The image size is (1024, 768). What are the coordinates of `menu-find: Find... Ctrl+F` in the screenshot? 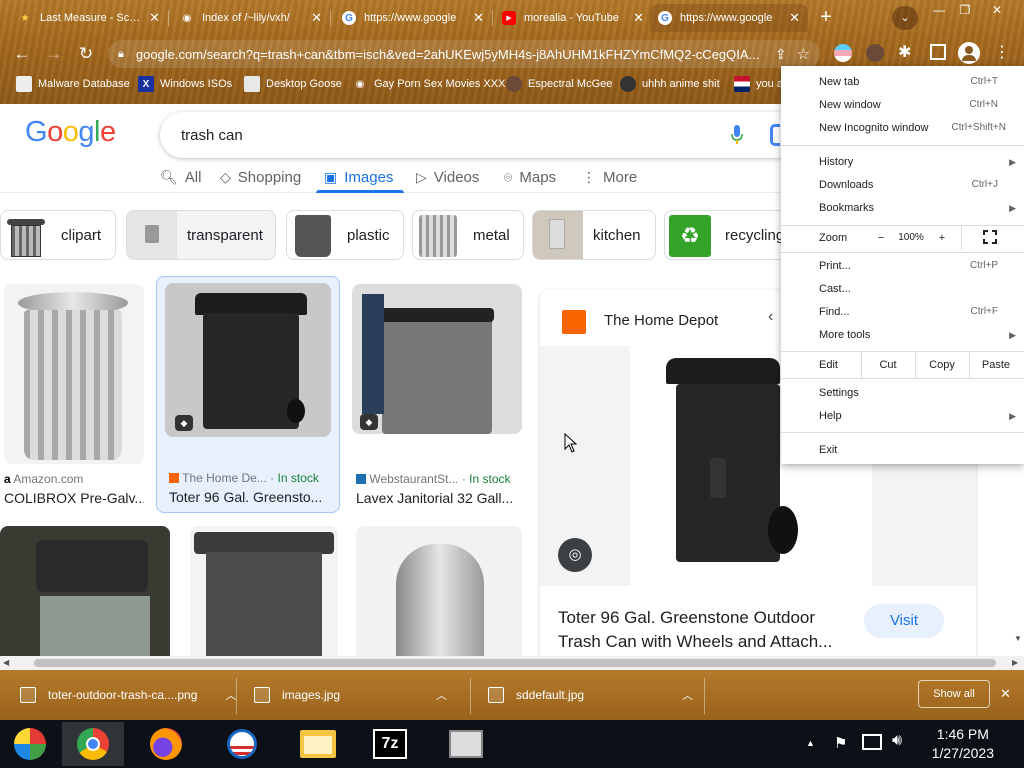 It's located at (902, 312).